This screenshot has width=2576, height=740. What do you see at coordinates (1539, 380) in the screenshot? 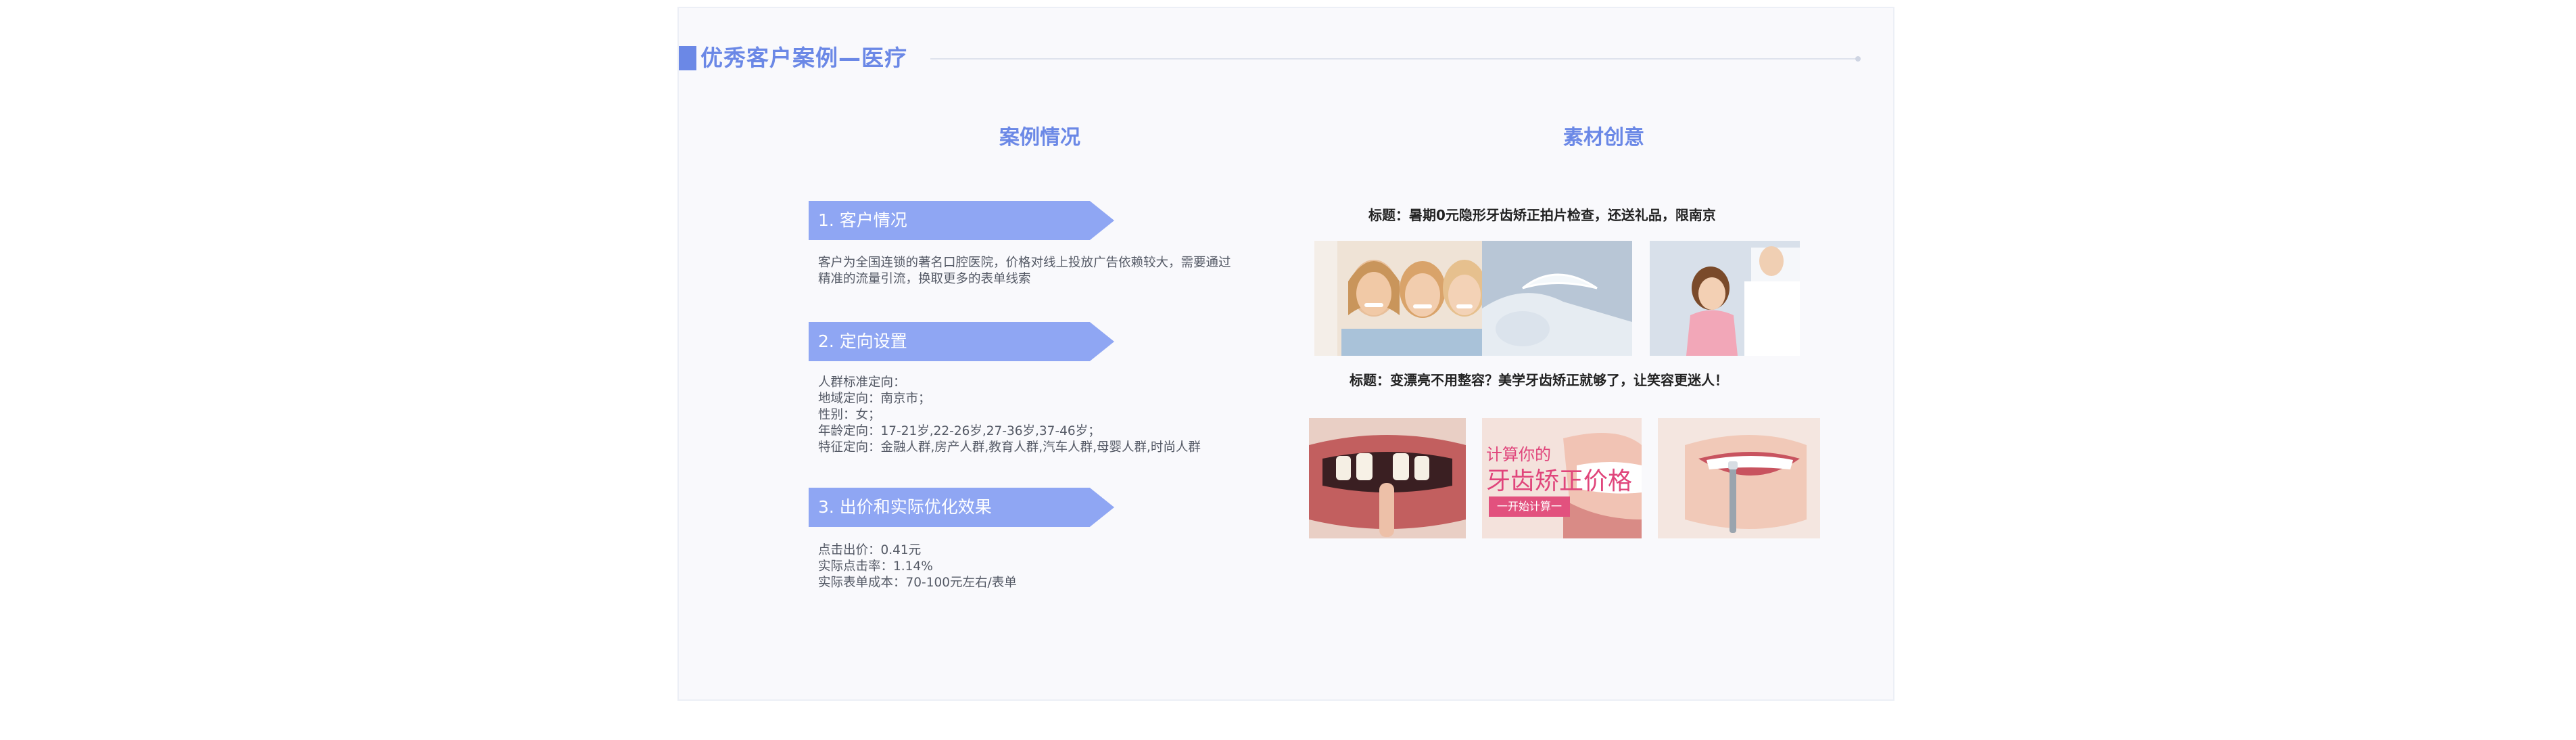
I see `creative-caption-2: 标题：变漂亮不用整容？美学牙齿矫正就够了，让笑容更迷人！` at bounding box center [1539, 380].